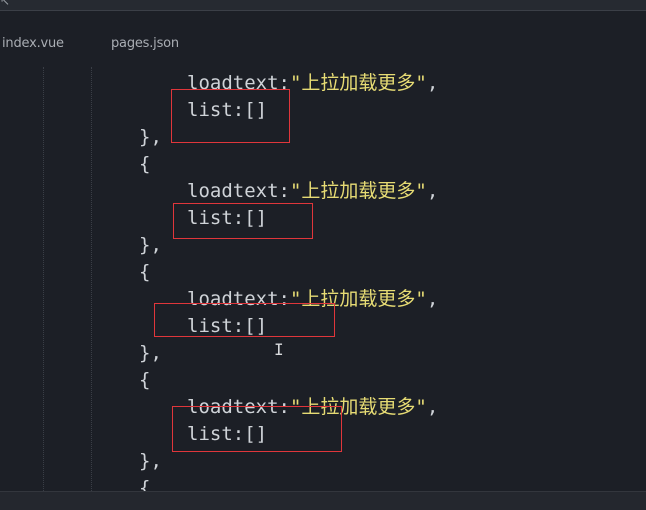 This screenshot has width=646, height=510. Describe the element at coordinates (33, 43) in the screenshot. I see `tab-index-vue: index.vue` at that location.